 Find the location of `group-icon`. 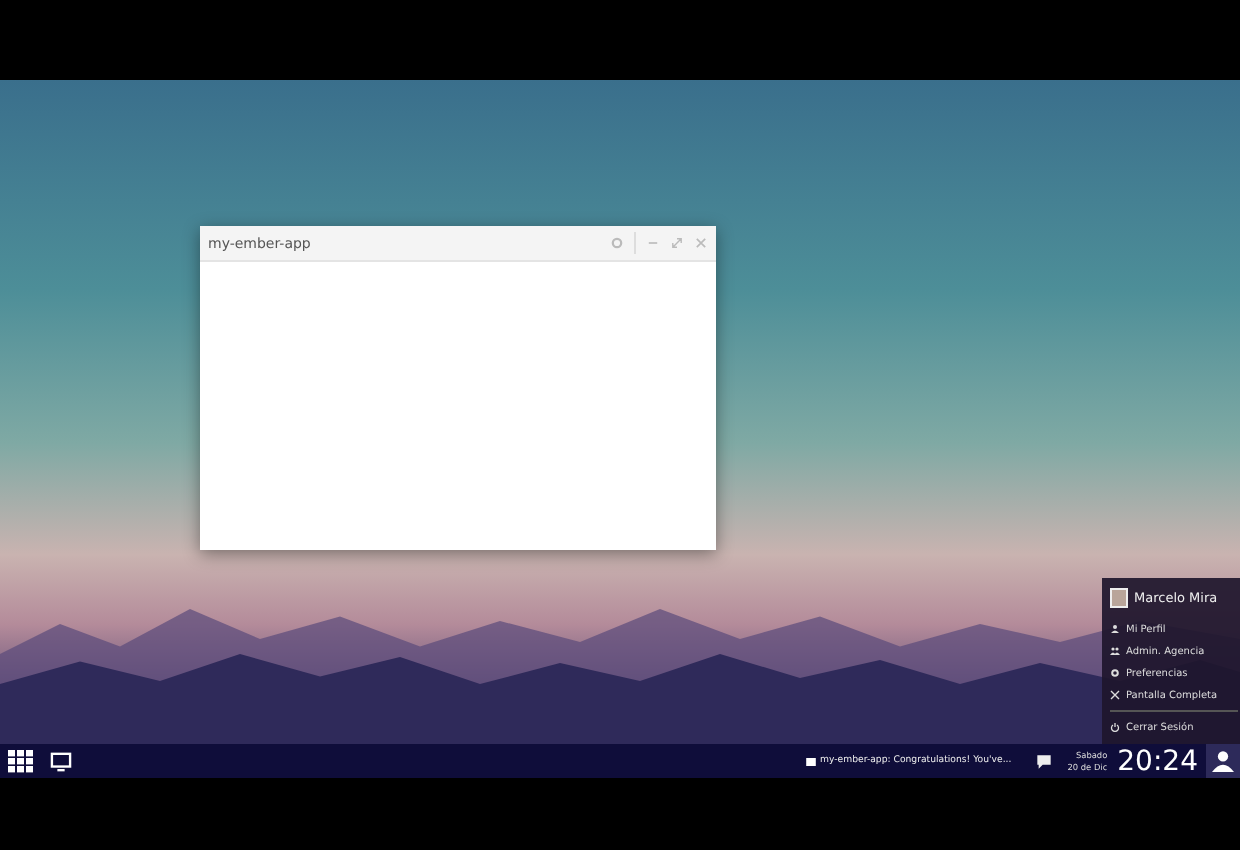

group-icon is located at coordinates (1115, 651).